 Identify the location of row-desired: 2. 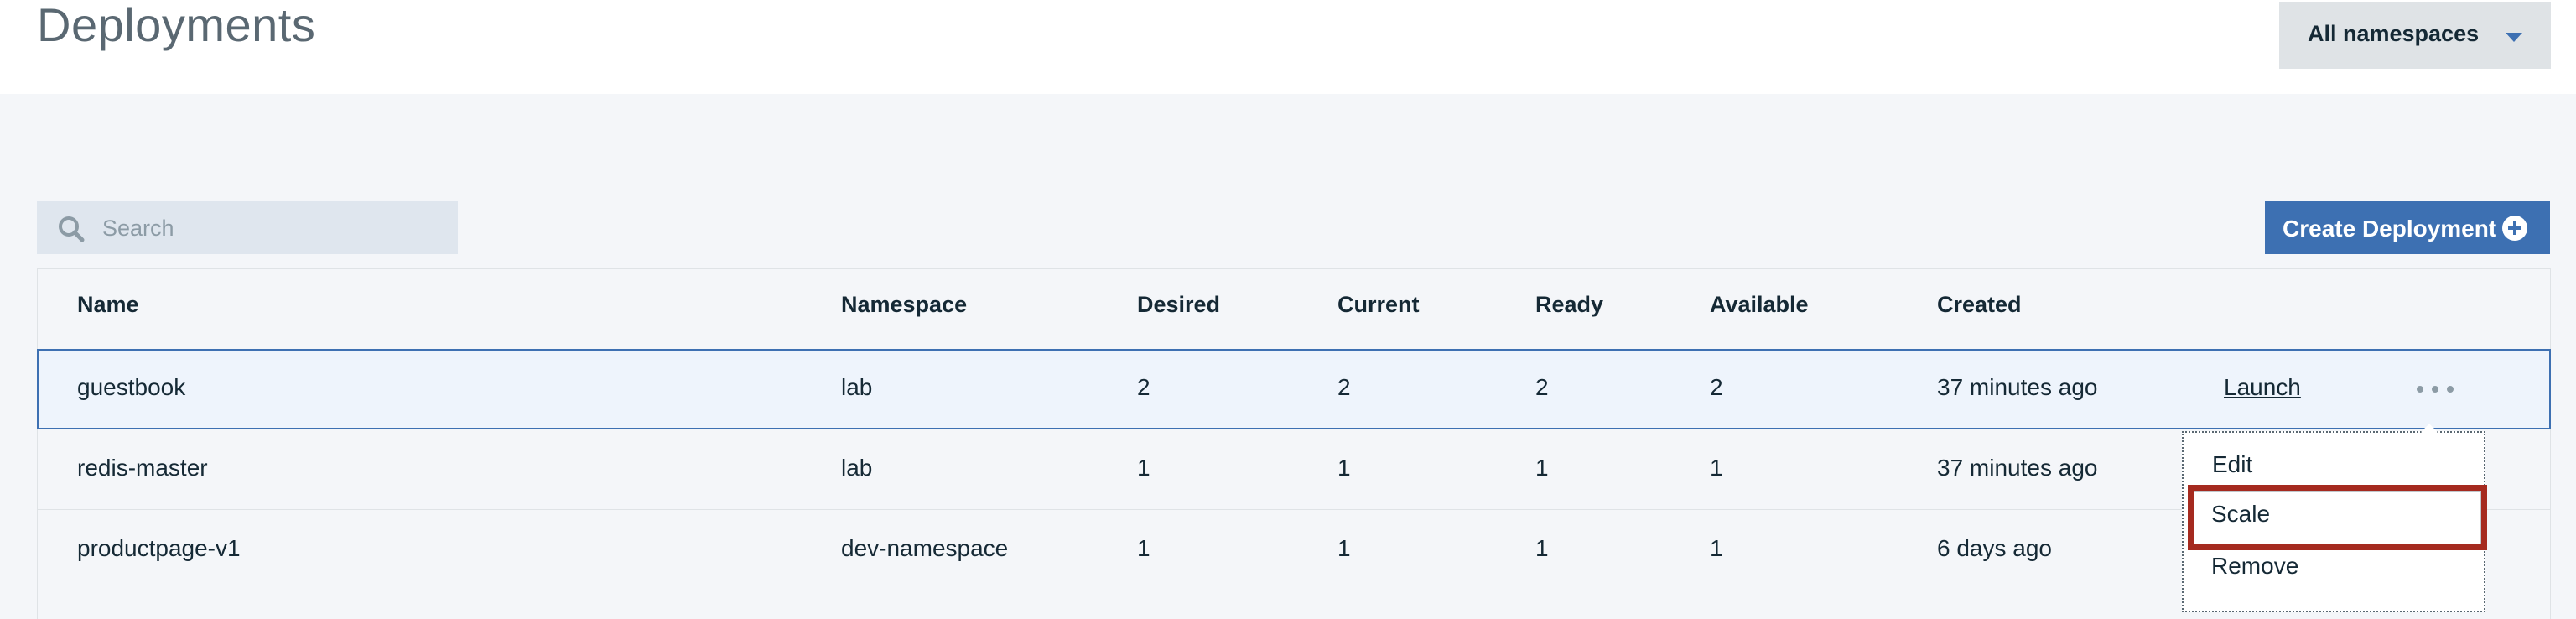
(1143, 387).